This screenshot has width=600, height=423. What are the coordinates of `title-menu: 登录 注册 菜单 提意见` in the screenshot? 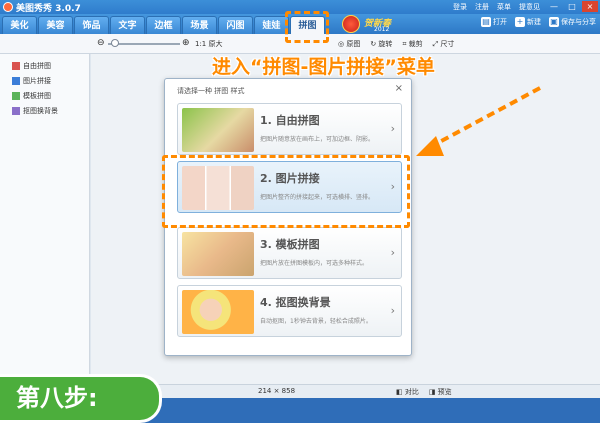 It's located at (496, 7).